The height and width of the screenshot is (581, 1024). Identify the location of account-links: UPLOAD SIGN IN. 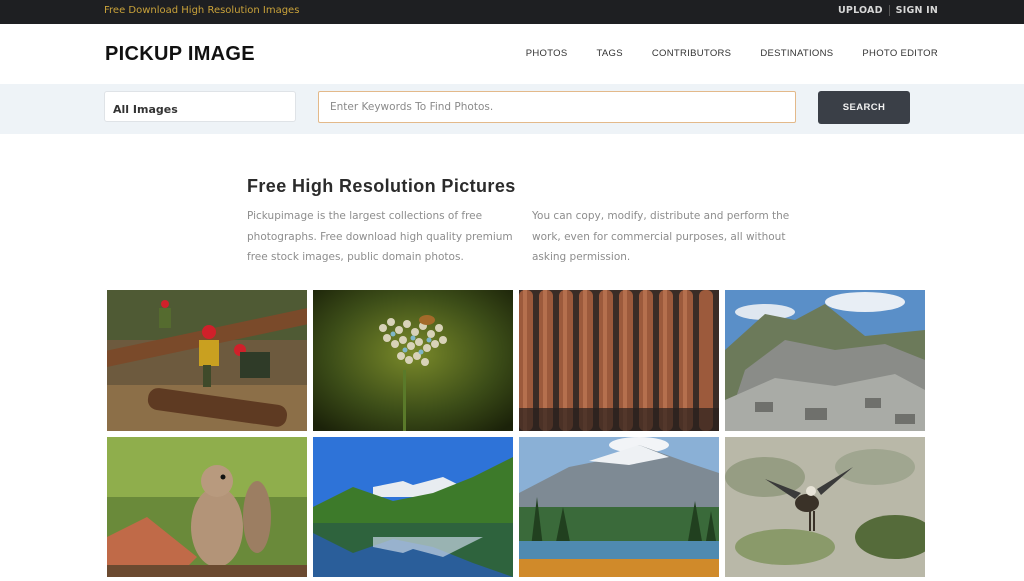
(888, 10).